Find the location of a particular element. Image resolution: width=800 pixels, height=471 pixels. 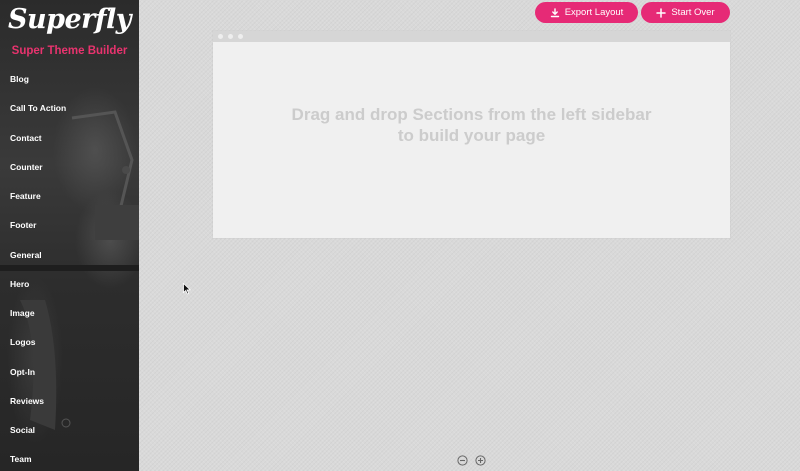

sidebar-item-reviews: Reviews is located at coordinates (69, 405).